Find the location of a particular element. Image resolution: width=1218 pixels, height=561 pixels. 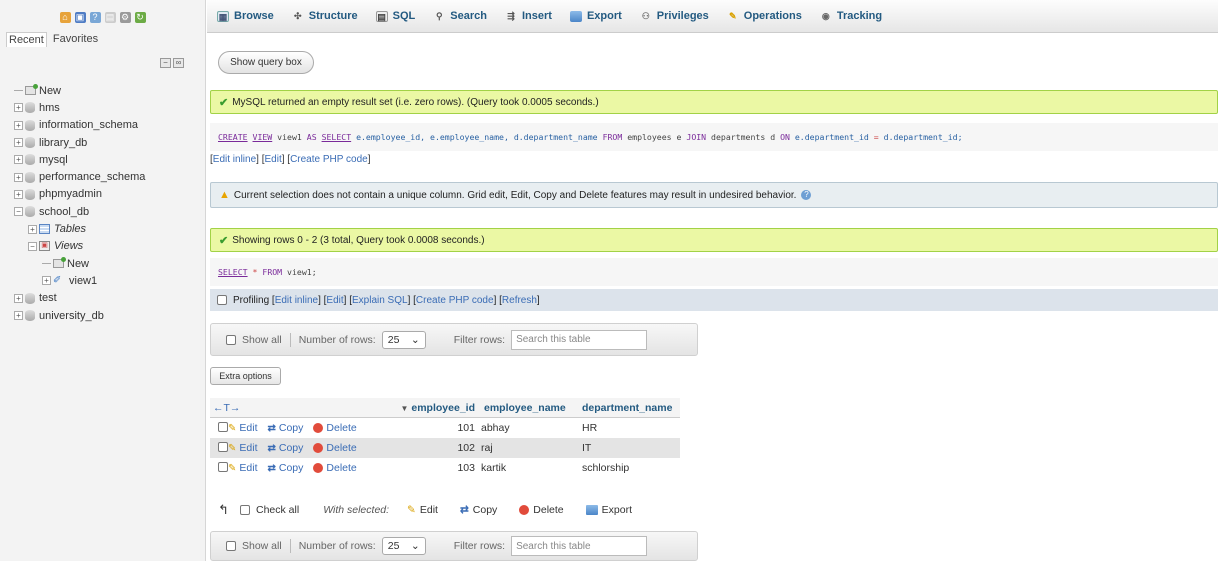

bulk-copy-button: ⇄ Copy is located at coordinates (478, 510).